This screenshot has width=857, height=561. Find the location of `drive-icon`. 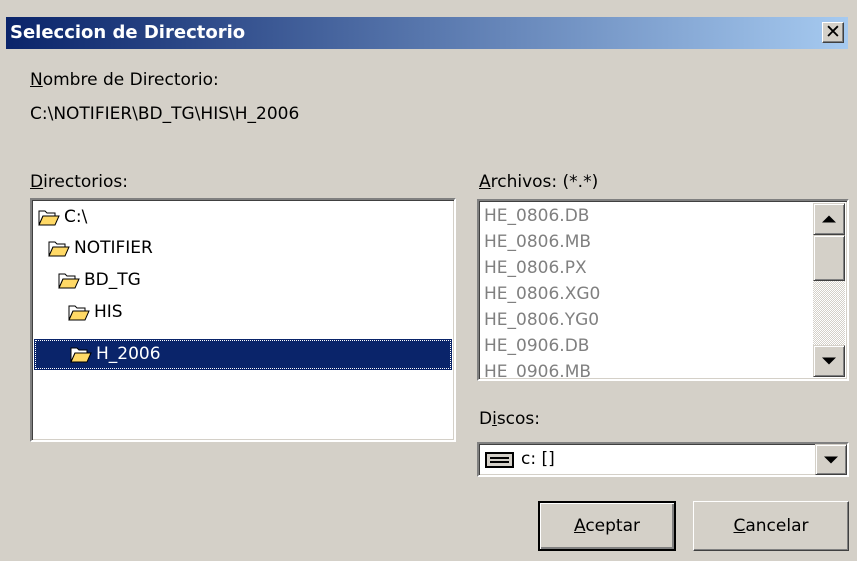

drive-icon is located at coordinates (499, 460).